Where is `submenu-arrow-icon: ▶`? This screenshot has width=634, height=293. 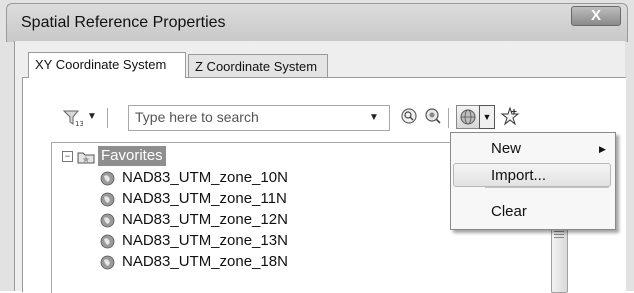
submenu-arrow-icon: ▶ is located at coordinates (602, 149).